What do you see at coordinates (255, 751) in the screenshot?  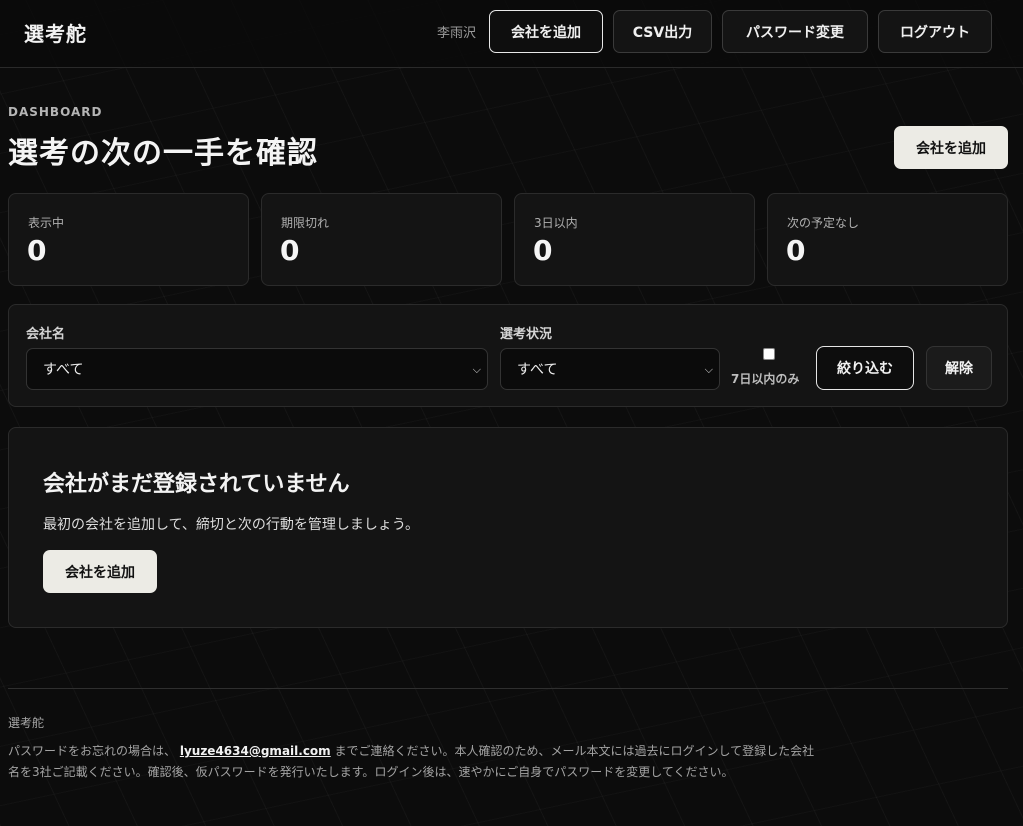 I see `contact-email-link: lyuze4634@gmail.com` at bounding box center [255, 751].